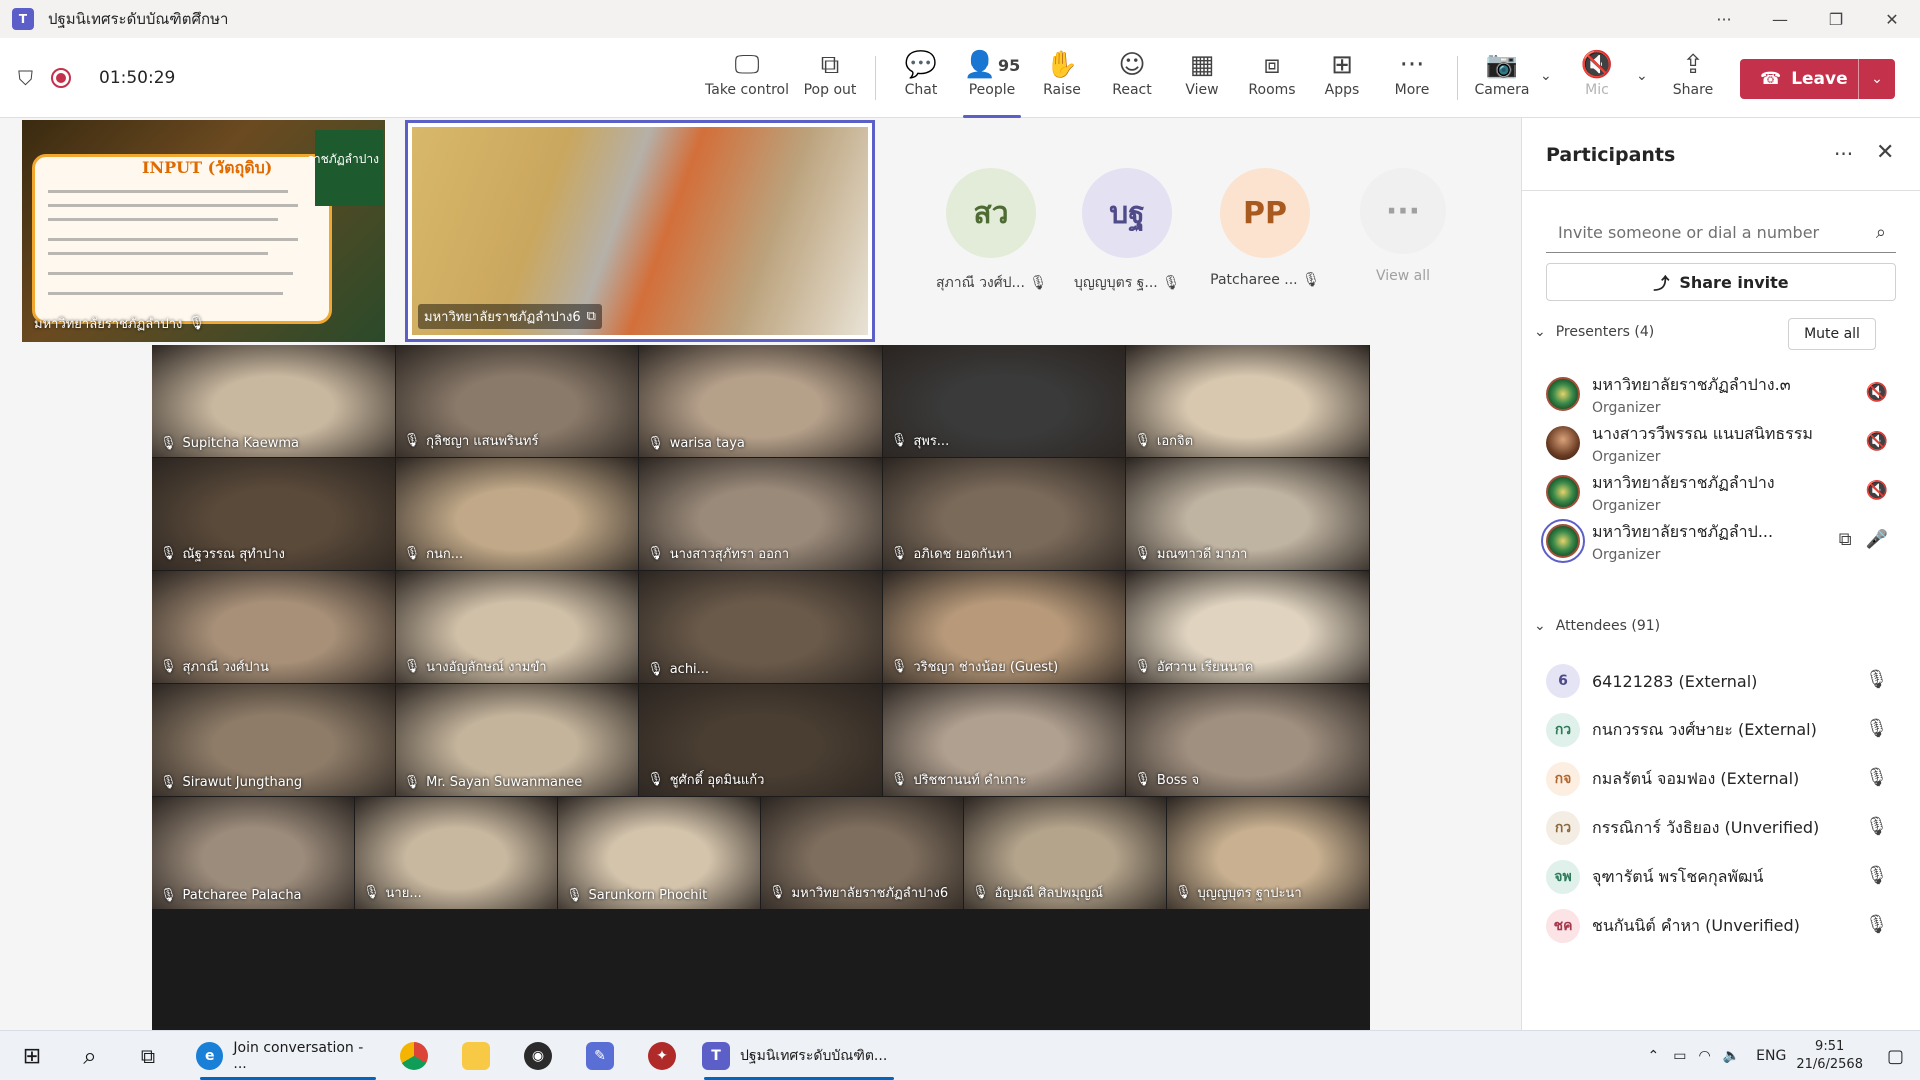 The width and height of the screenshot is (1920, 1080). Describe the element at coordinates (1704, 1056) in the screenshot. I see `wifi-icon: ◠` at that location.